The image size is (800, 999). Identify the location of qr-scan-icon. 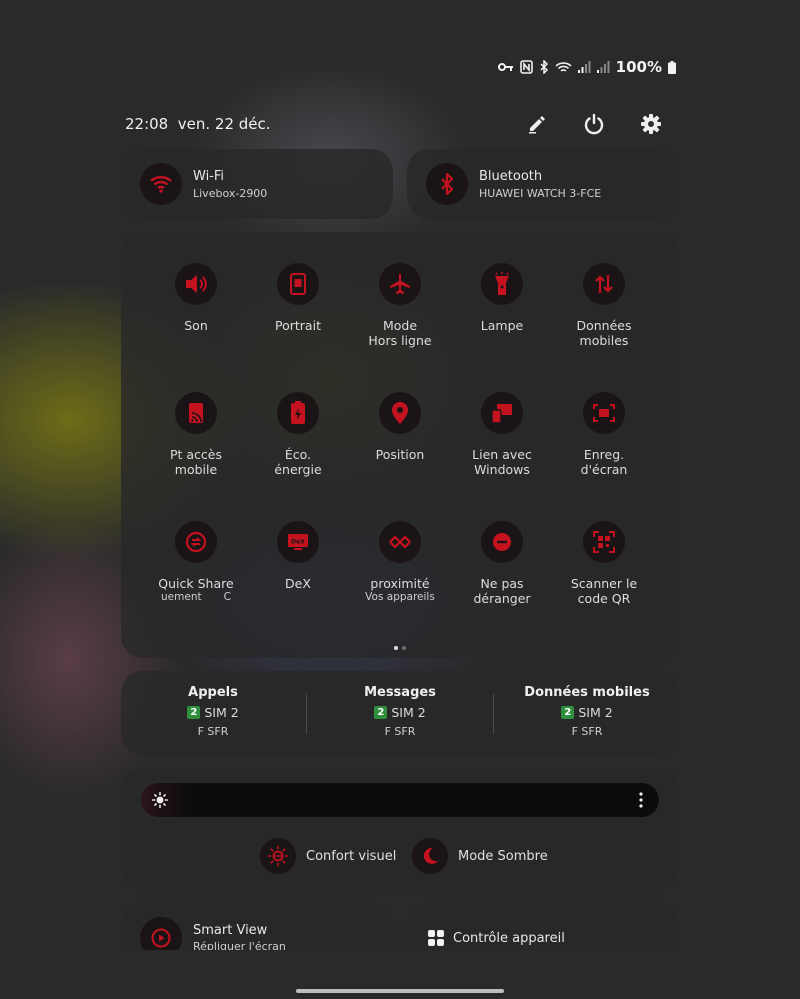
(604, 542).